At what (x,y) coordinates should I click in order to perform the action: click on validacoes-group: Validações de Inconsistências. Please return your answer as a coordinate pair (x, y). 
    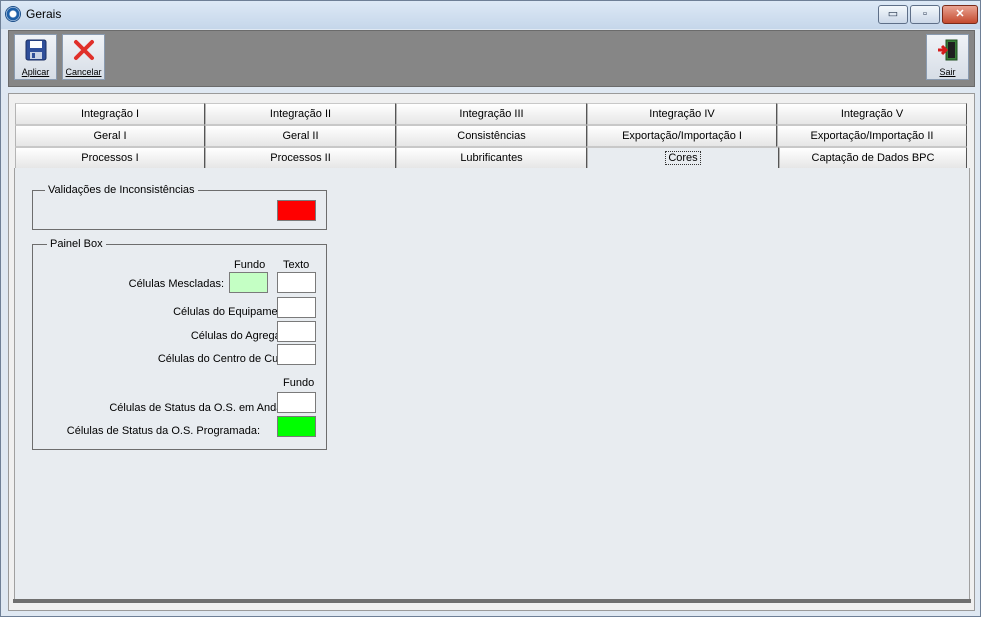
    Looking at the image, I should click on (179, 207).